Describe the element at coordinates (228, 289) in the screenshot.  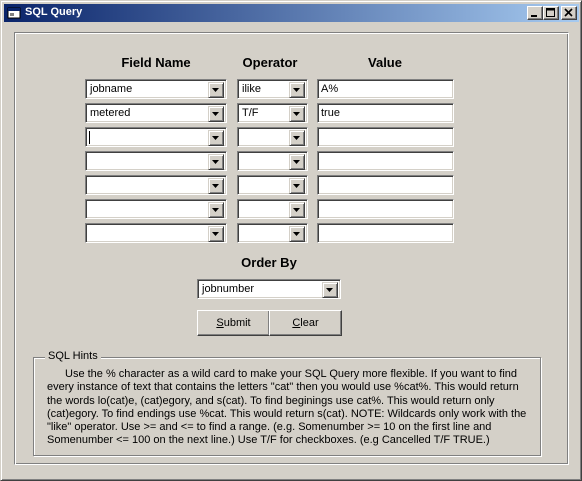
I see `order-by-value: jobnumber` at that location.